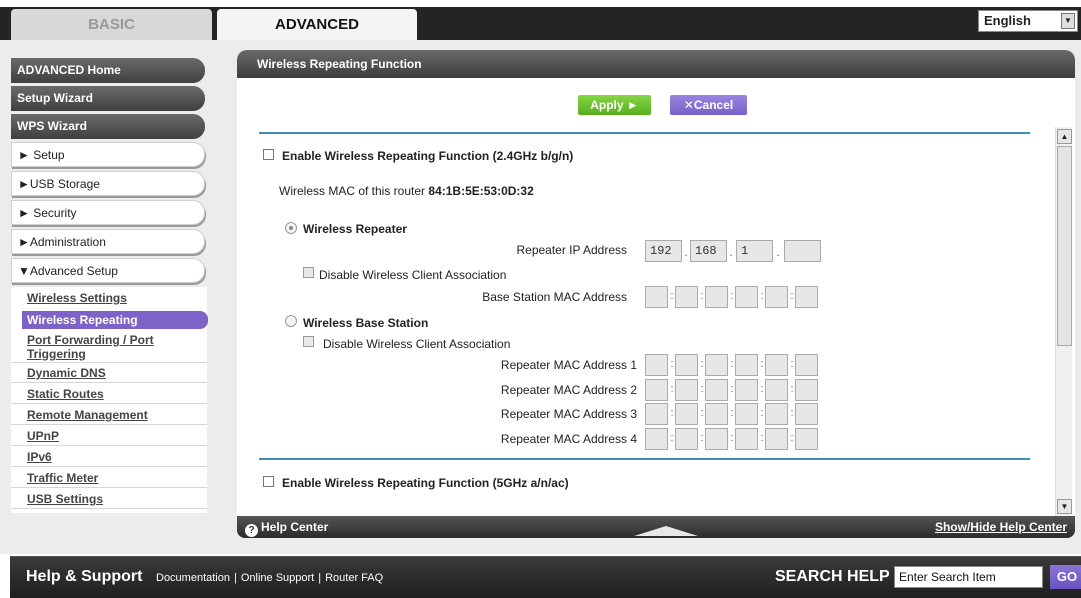 The width and height of the screenshot is (1081, 598). What do you see at coordinates (571, 250) in the screenshot?
I see `repeater-ip-label: Repeater IP Address` at bounding box center [571, 250].